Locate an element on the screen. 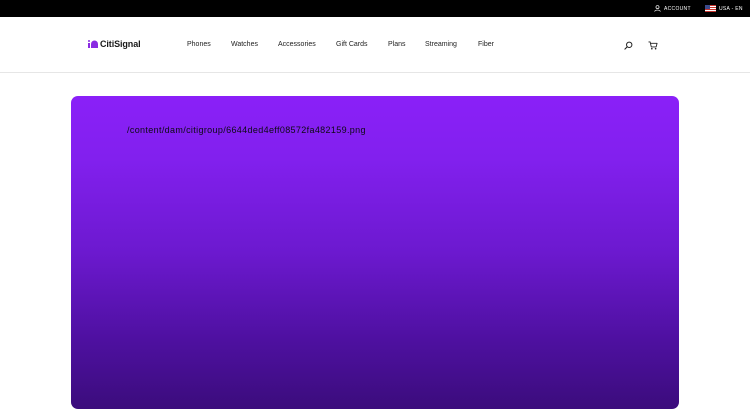 The width and height of the screenshot is (750, 415). search-button is located at coordinates (628, 45).